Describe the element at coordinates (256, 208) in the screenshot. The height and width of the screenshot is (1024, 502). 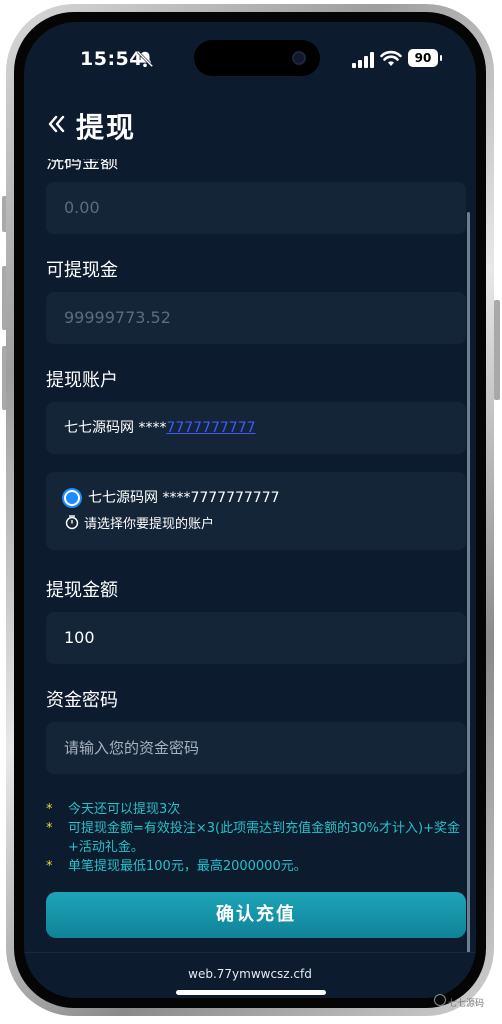
I see `wash-amount-field: 0.00` at that location.